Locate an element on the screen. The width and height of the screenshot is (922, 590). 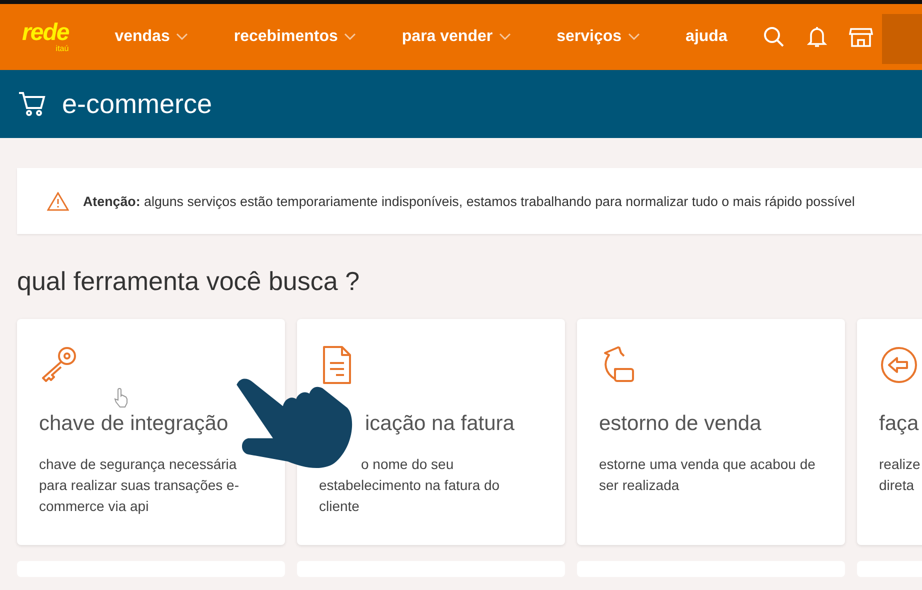
cart-icon is located at coordinates (32, 104).